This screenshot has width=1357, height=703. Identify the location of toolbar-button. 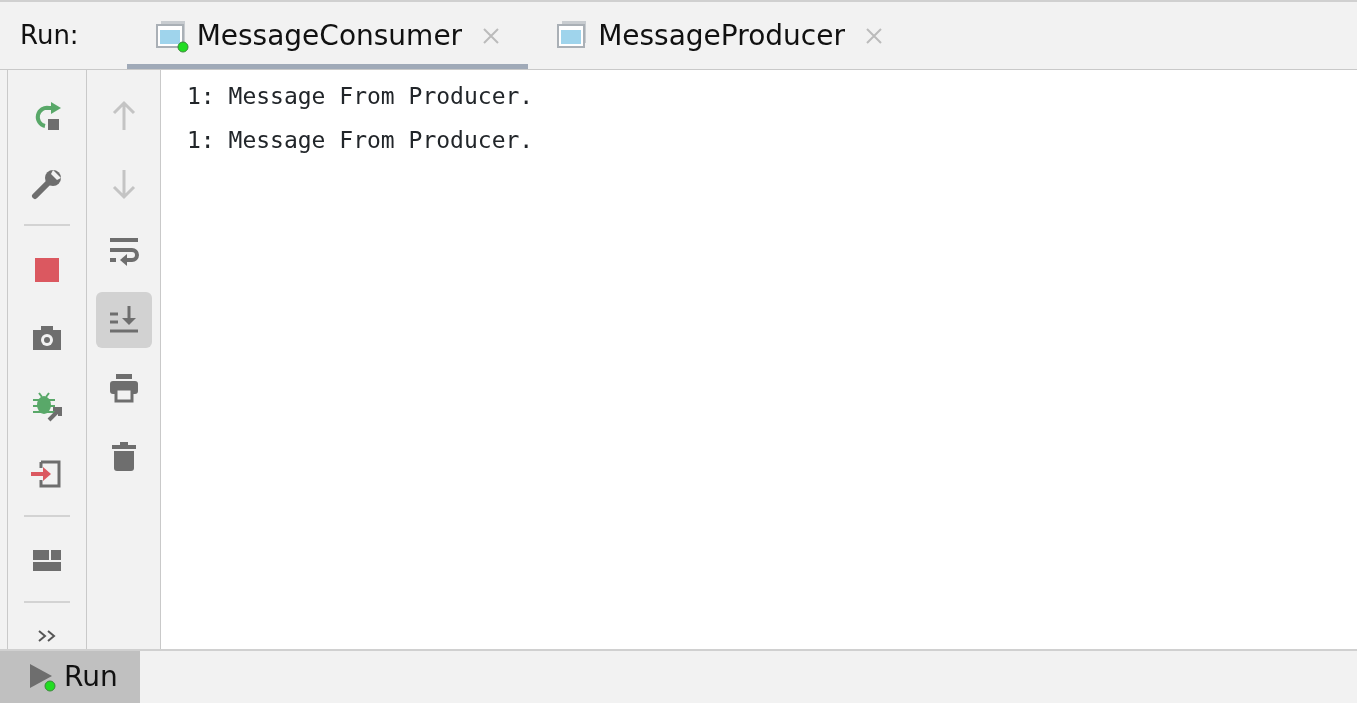
(123, 320).